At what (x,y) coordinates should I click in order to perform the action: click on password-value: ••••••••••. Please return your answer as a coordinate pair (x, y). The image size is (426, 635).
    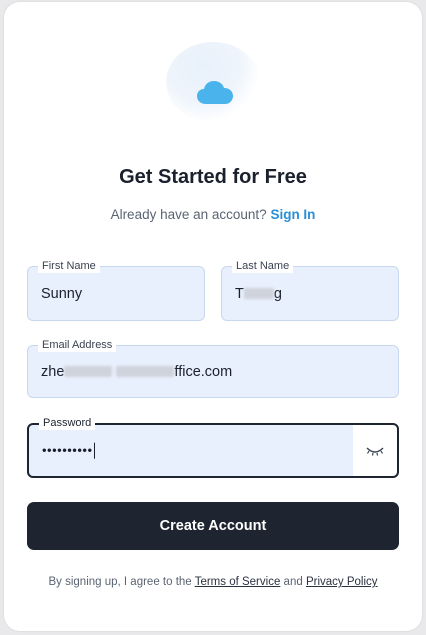
    Looking at the image, I should click on (68, 450).